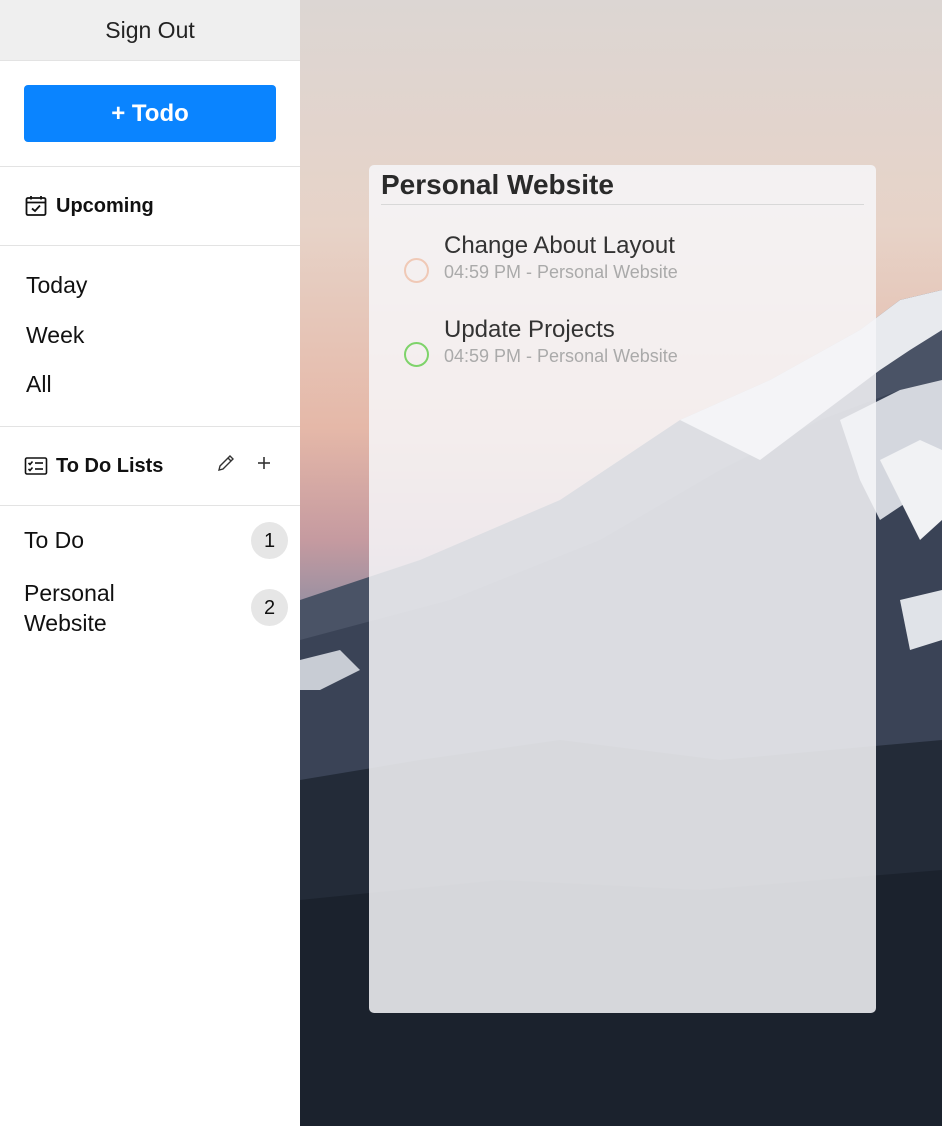 The height and width of the screenshot is (1126, 942). What do you see at coordinates (244, 463) in the screenshot?
I see `todo-lists-actions` at bounding box center [244, 463].